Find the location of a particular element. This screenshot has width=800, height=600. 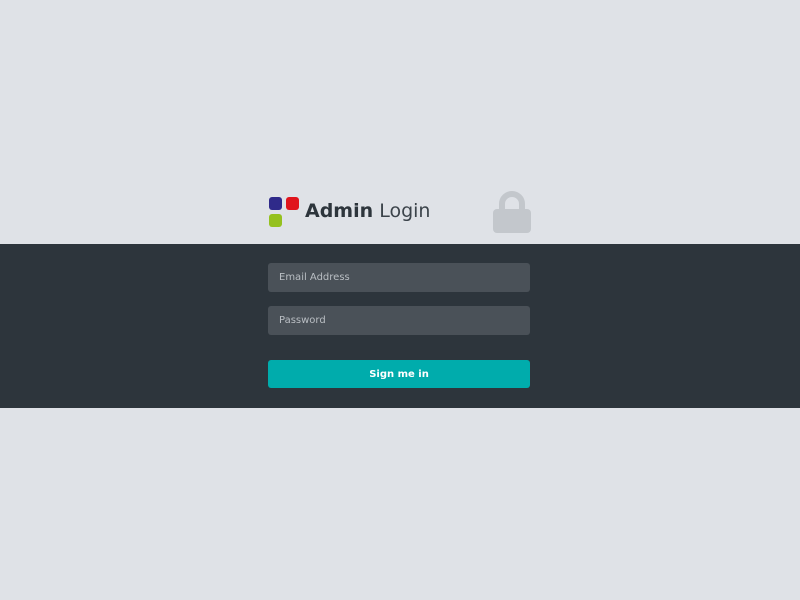

email-field is located at coordinates (399, 277).